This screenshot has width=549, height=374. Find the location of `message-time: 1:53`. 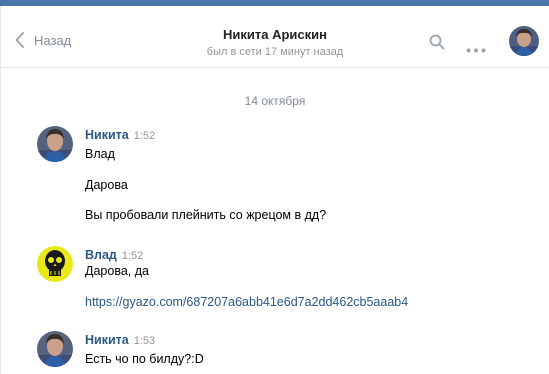

message-time: 1:53 is located at coordinates (144, 341).